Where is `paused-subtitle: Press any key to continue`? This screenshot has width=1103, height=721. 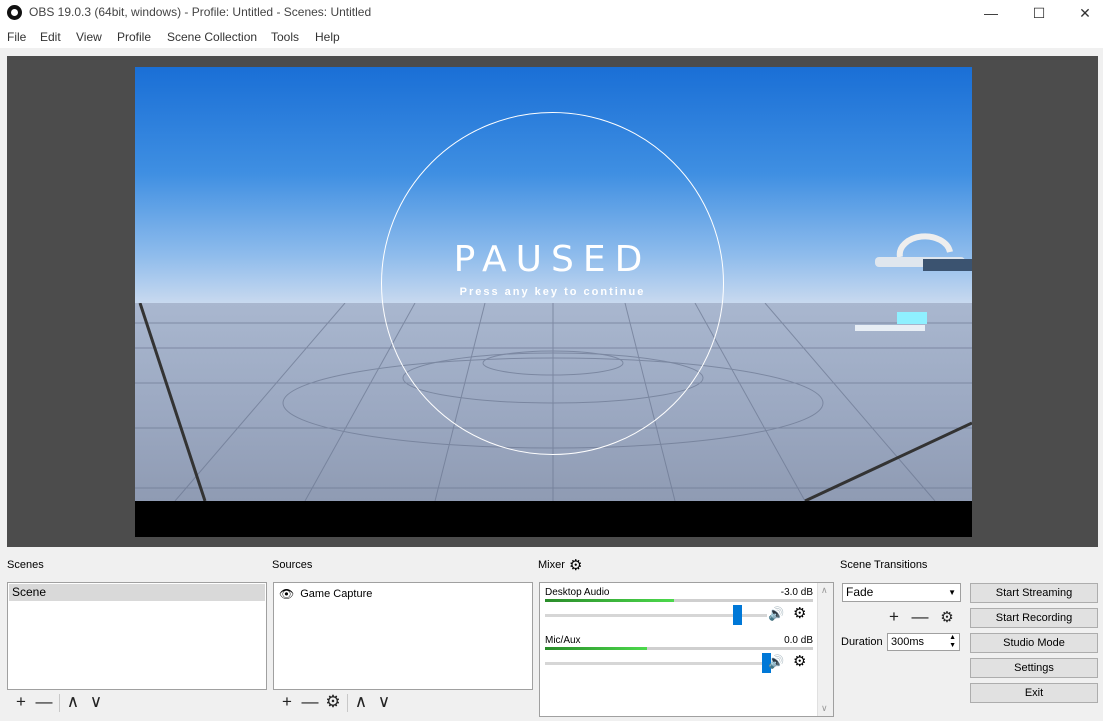
paused-subtitle: Press any key to continue is located at coordinates (552, 292).